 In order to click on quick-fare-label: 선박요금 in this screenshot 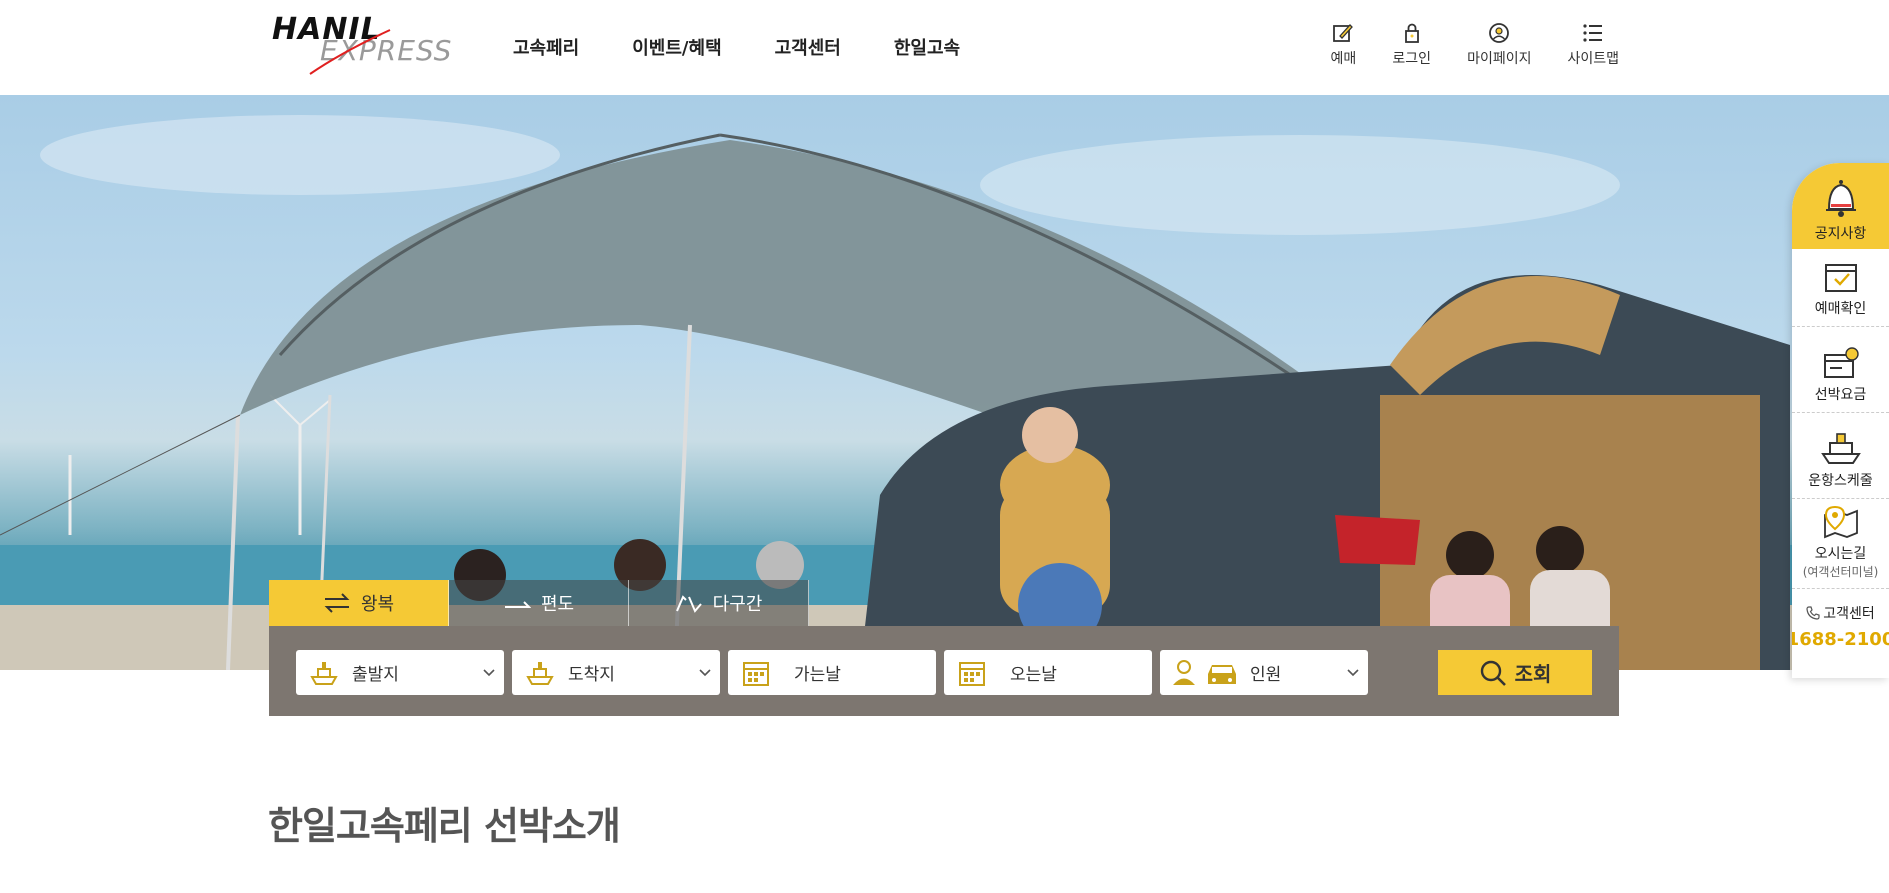, I will do `click(1840, 395)`.